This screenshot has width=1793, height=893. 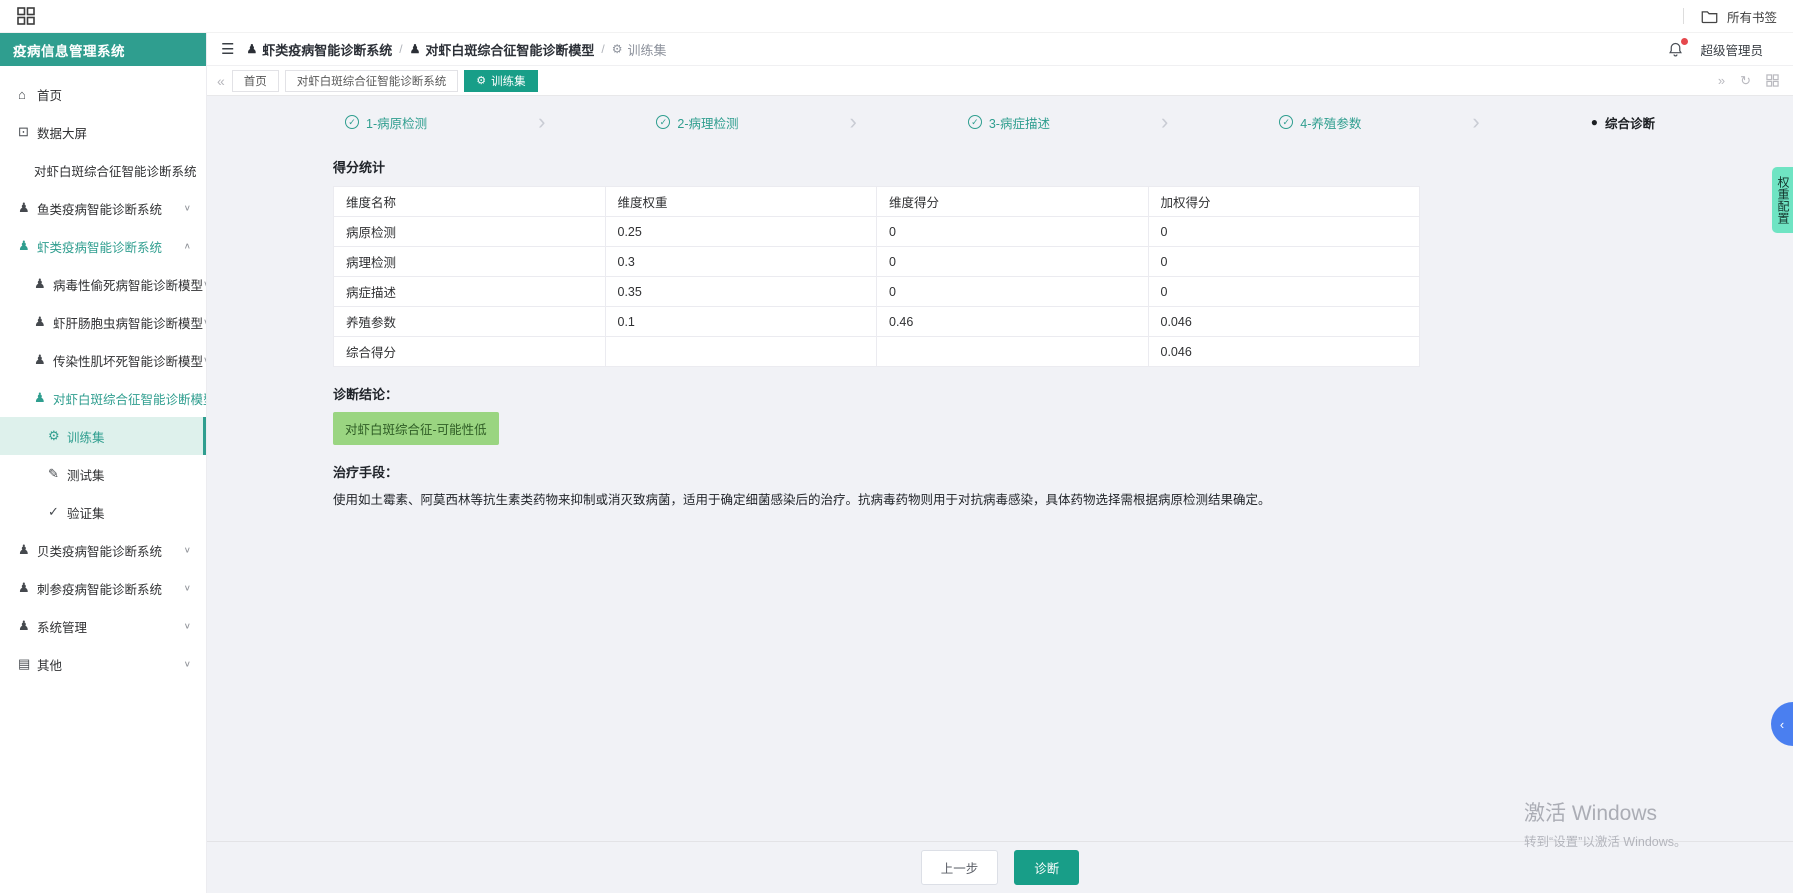 I want to click on app-title: 疫病信息管理系统, so click(x=103, y=49).